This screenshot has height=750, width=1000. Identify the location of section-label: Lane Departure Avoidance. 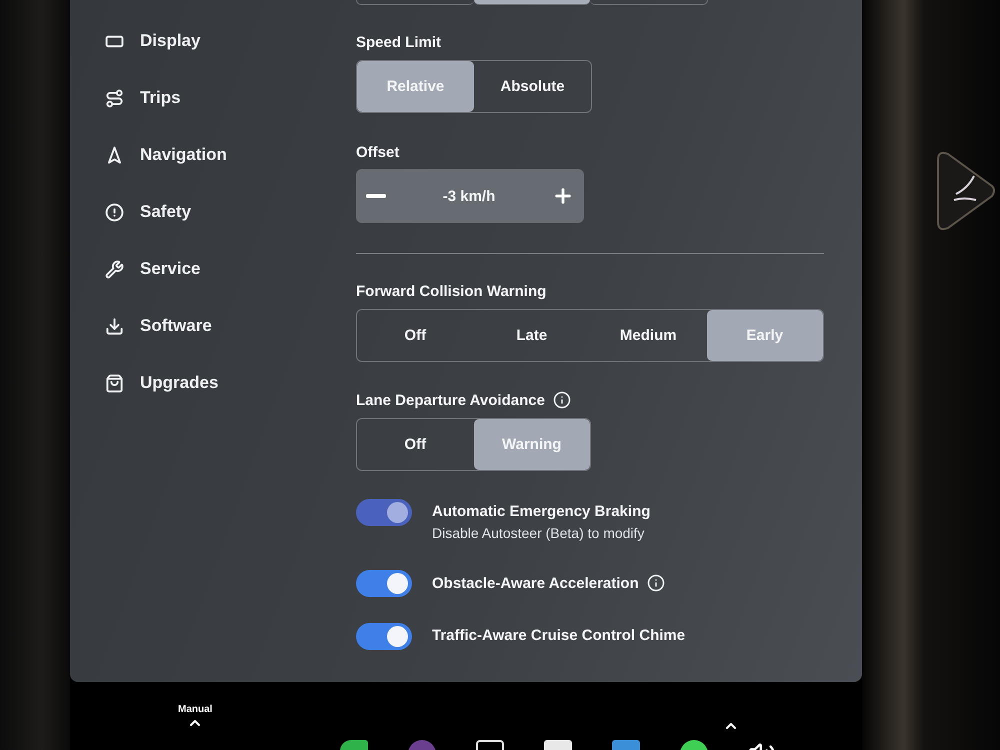
(450, 400).